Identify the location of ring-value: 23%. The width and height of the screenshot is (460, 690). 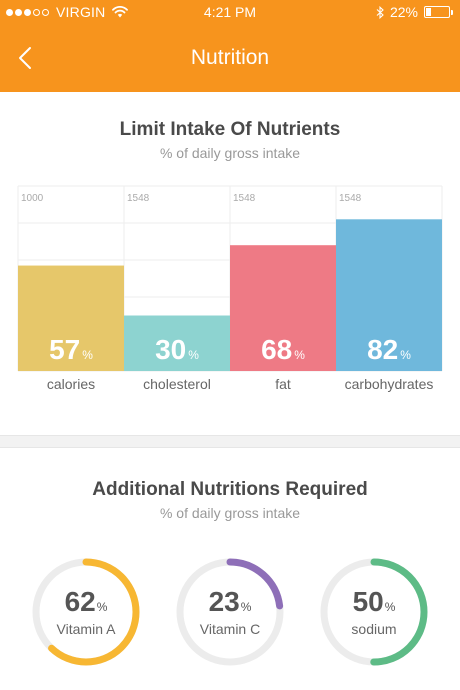
(230, 601).